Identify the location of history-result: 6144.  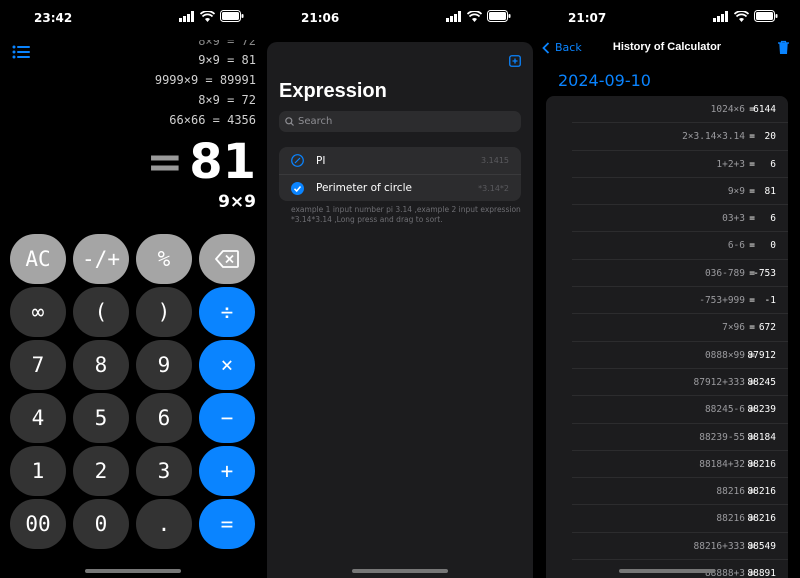
(764, 109).